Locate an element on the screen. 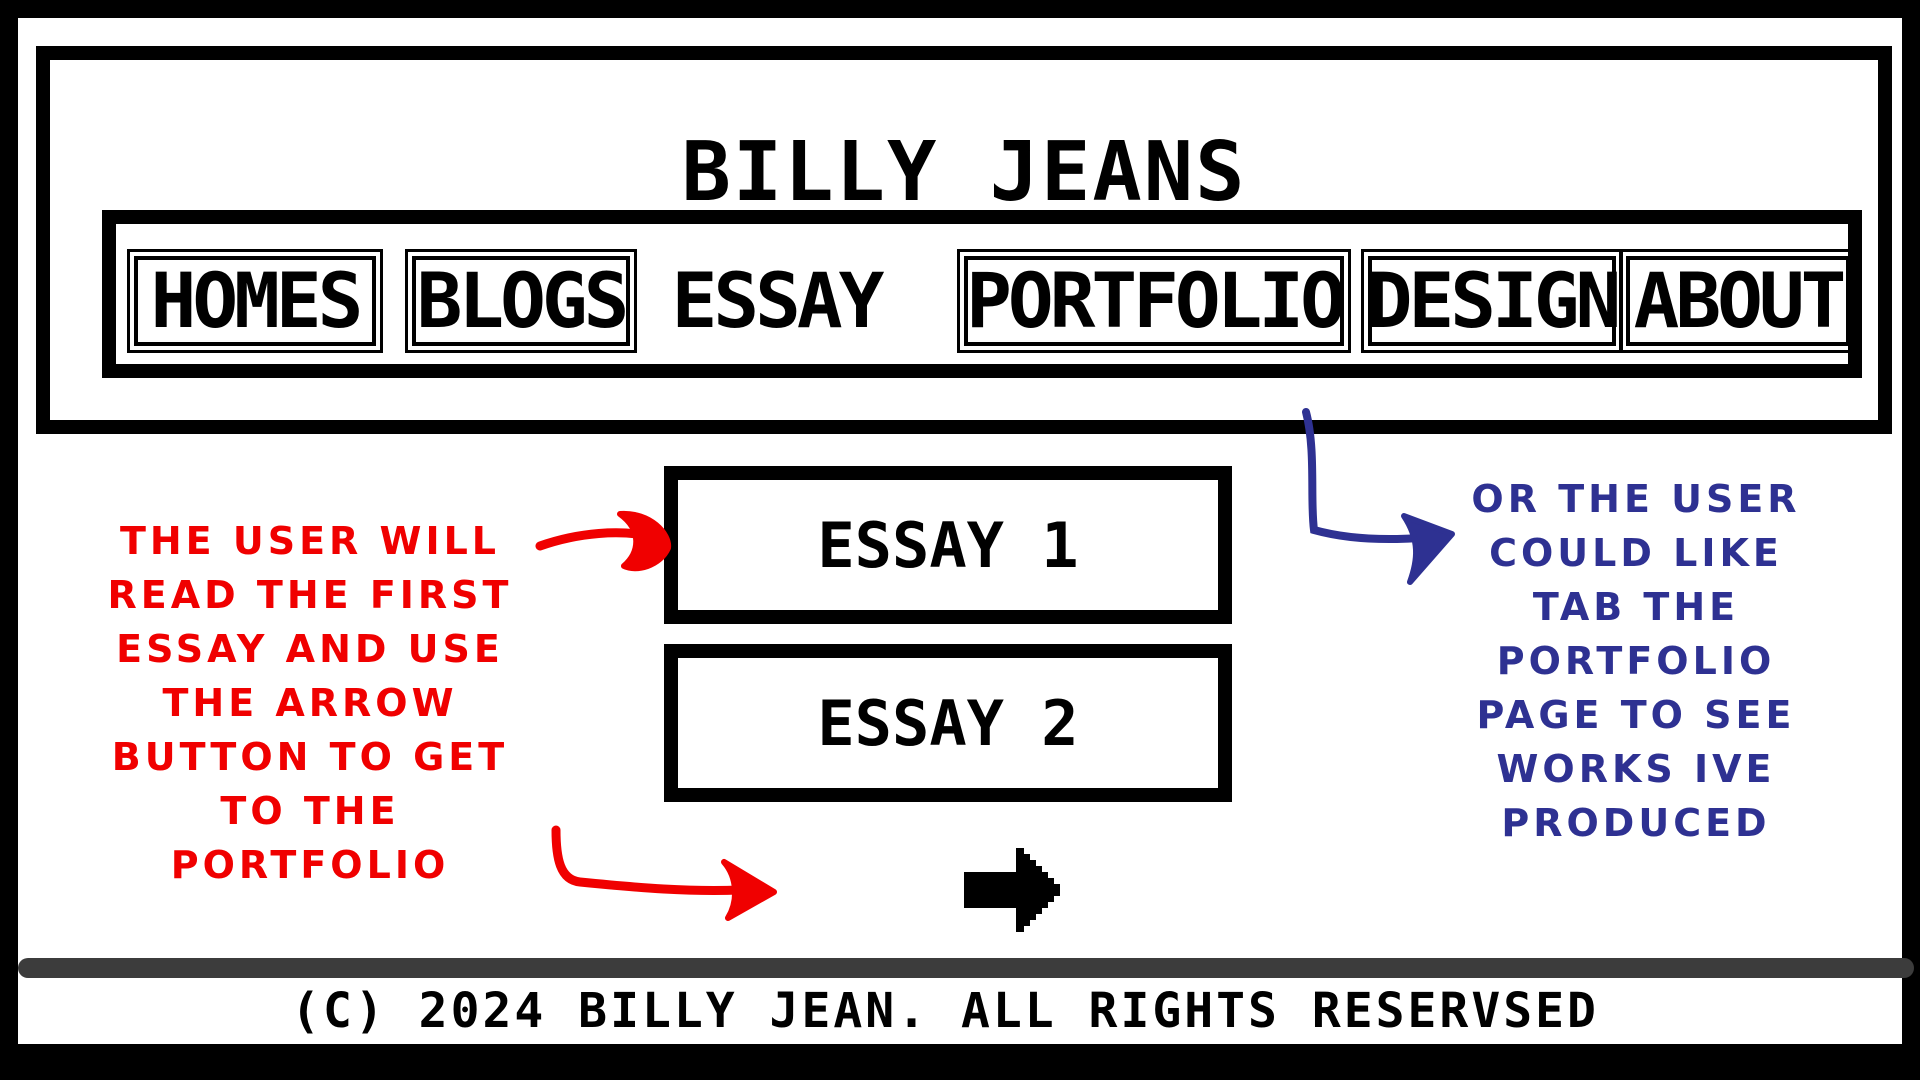 The width and height of the screenshot is (1920, 1080). essay-2-button: ESSAY 2 is located at coordinates (948, 723).